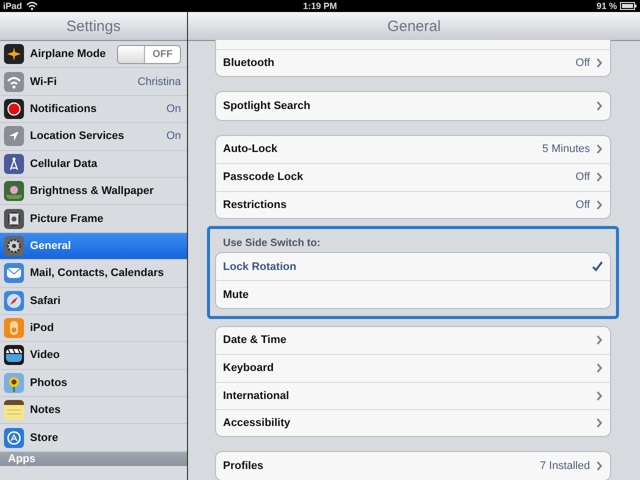 This screenshot has width=640, height=480. Describe the element at coordinates (14, 355) in the screenshot. I see `clapperboard-icon` at that location.